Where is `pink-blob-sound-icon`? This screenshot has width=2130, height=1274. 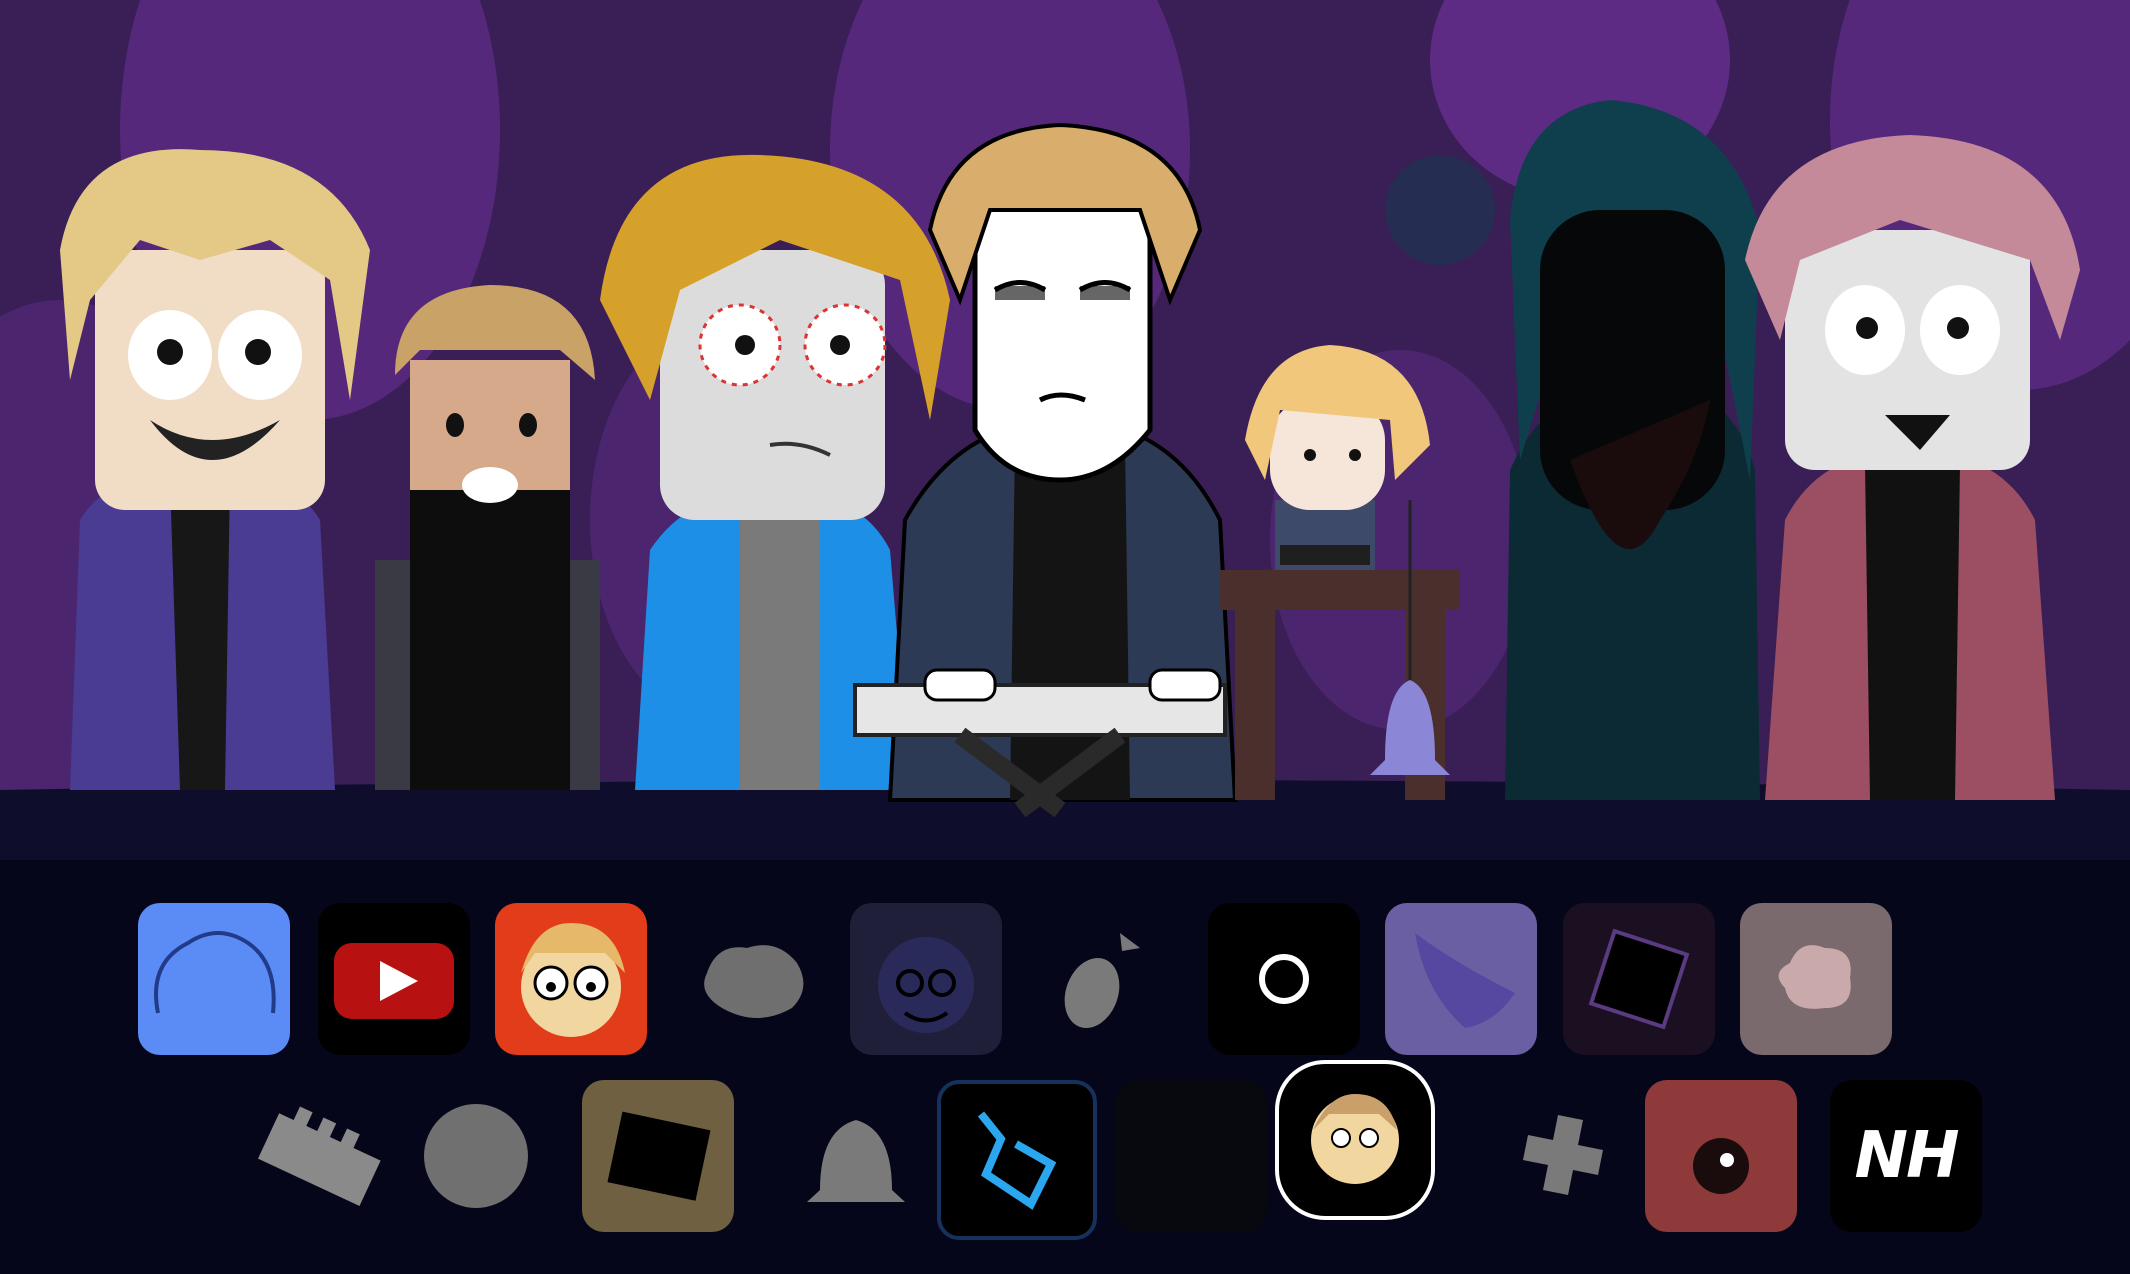
pink-blob-sound-icon is located at coordinates (1816, 979).